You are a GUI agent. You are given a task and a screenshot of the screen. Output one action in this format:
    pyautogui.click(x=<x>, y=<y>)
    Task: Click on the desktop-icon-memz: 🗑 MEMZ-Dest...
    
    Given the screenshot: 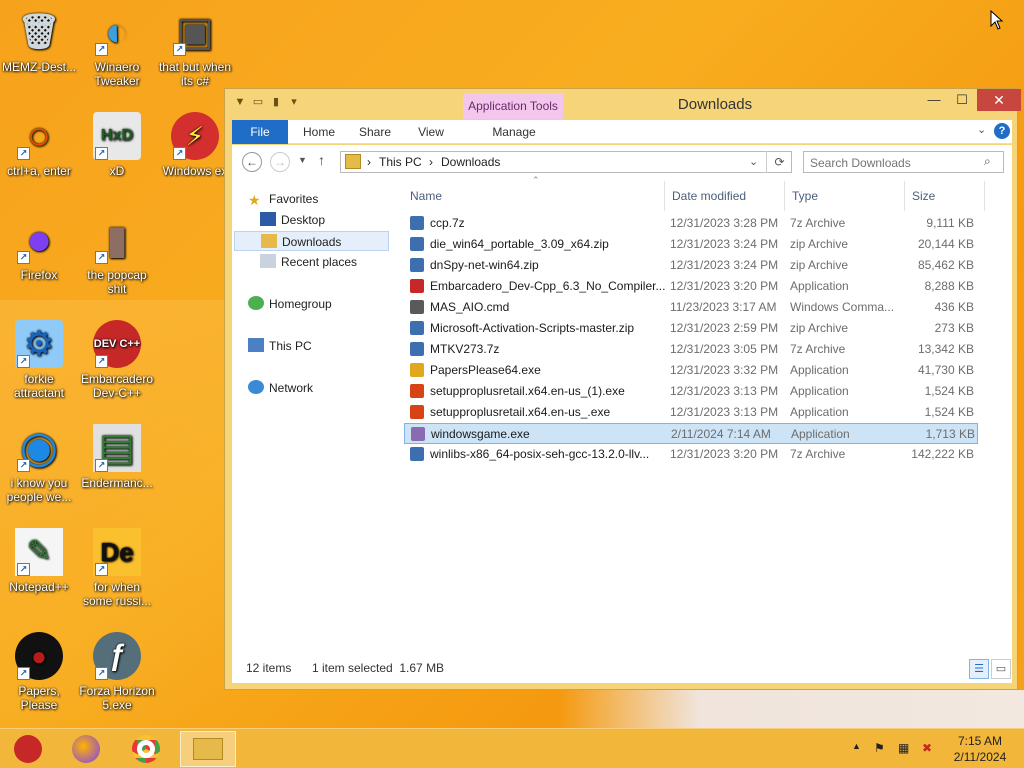 What is the action you would take?
    pyautogui.click(x=39, y=41)
    